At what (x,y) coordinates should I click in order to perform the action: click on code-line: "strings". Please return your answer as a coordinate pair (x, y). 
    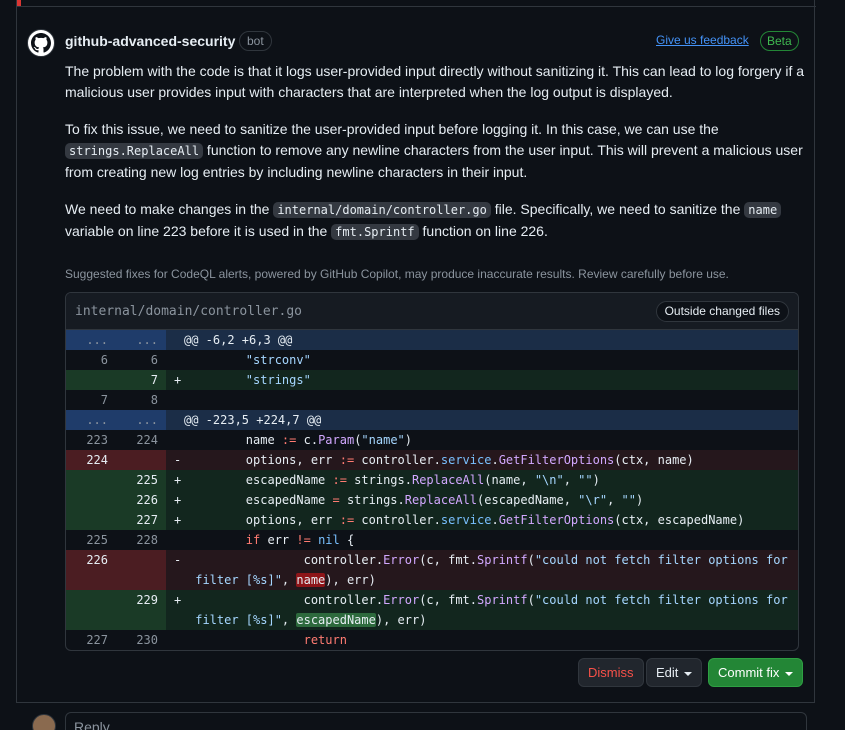
    Looking at the image, I should click on (249, 380).